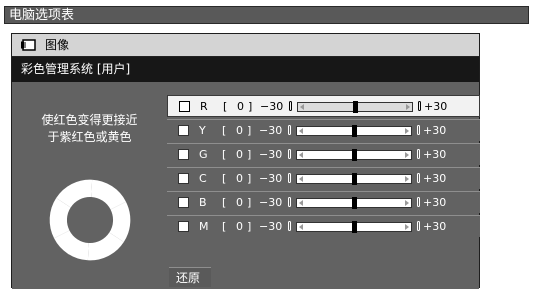 The image size is (534, 289). What do you see at coordinates (89, 129) in the screenshot?
I see `description: 使红色变得更接近 于紫红色或黄色` at bounding box center [89, 129].